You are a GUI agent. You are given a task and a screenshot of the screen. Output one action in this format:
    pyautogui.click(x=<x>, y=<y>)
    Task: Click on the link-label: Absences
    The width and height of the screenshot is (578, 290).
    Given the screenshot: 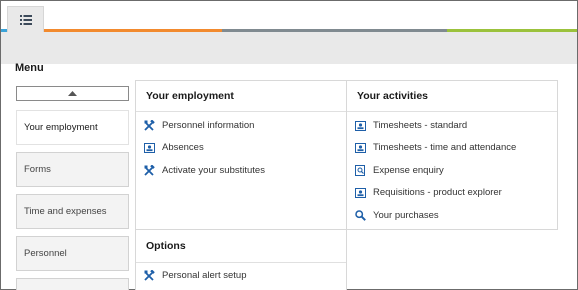 What is the action you would take?
    pyautogui.click(x=183, y=147)
    